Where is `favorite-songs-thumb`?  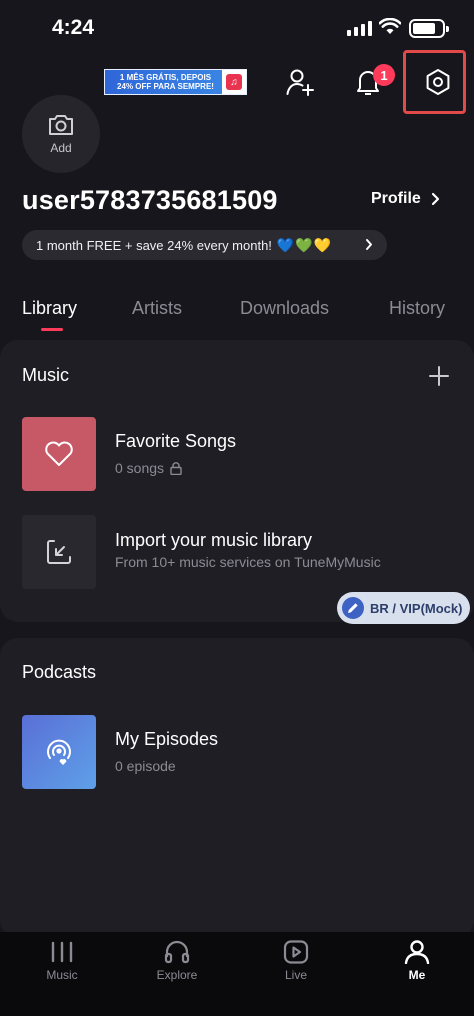
favorite-songs-thumb is located at coordinates (59, 454).